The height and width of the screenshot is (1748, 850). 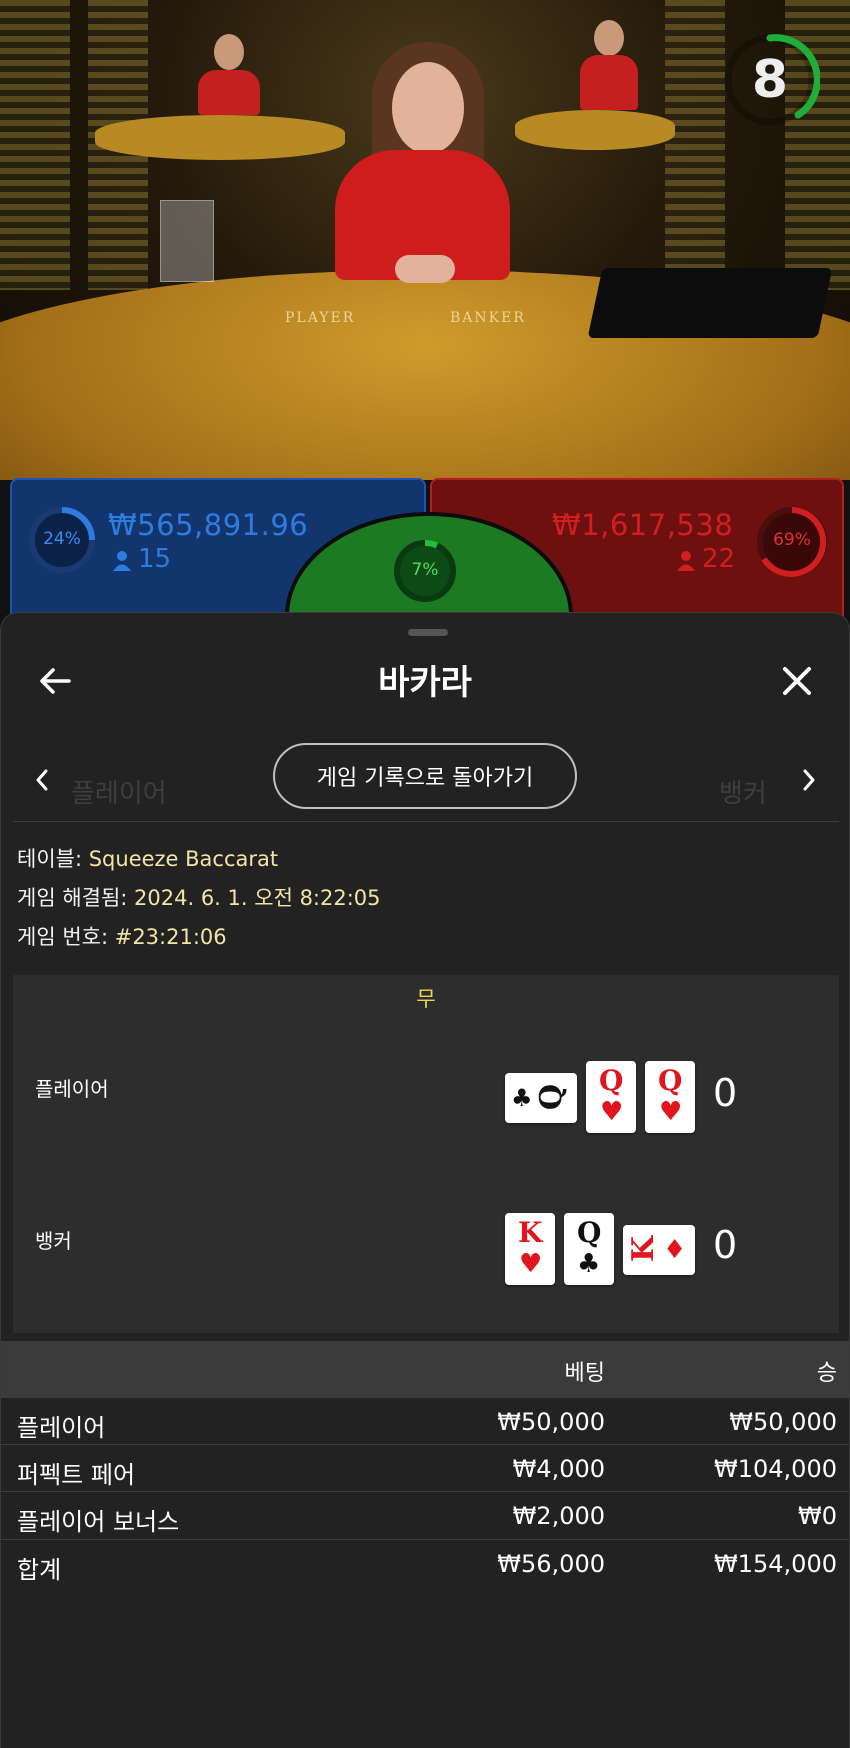 I want to click on info-table: 테이블: Squeeze Baccarat, so click(x=147, y=858).